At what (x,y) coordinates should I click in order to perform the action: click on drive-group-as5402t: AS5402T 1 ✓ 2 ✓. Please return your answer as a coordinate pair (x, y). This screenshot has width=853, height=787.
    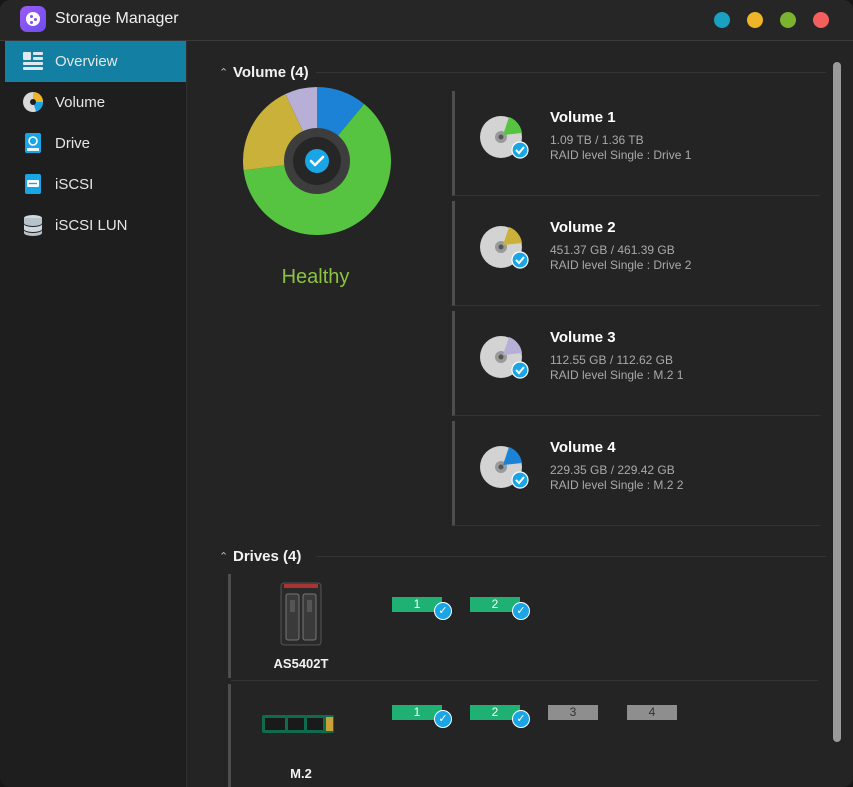
    Looking at the image, I should click on (524, 626).